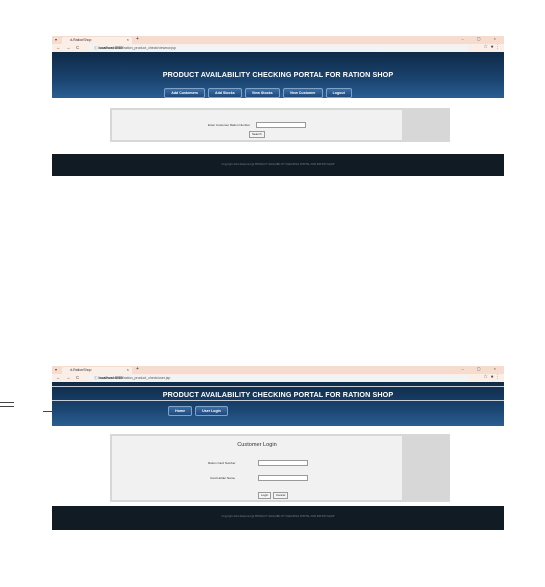  What do you see at coordinates (283, 478) in the screenshot?
I see `card-holder-input` at bounding box center [283, 478].